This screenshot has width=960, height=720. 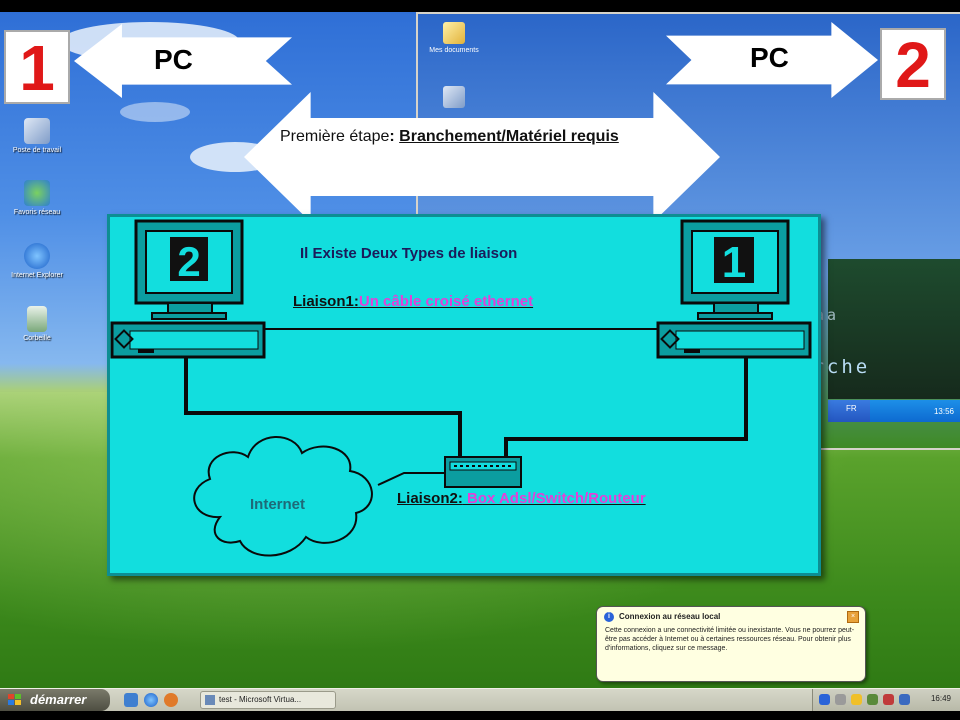 I want to click on system-tray: 16:49, so click(x=886, y=700).